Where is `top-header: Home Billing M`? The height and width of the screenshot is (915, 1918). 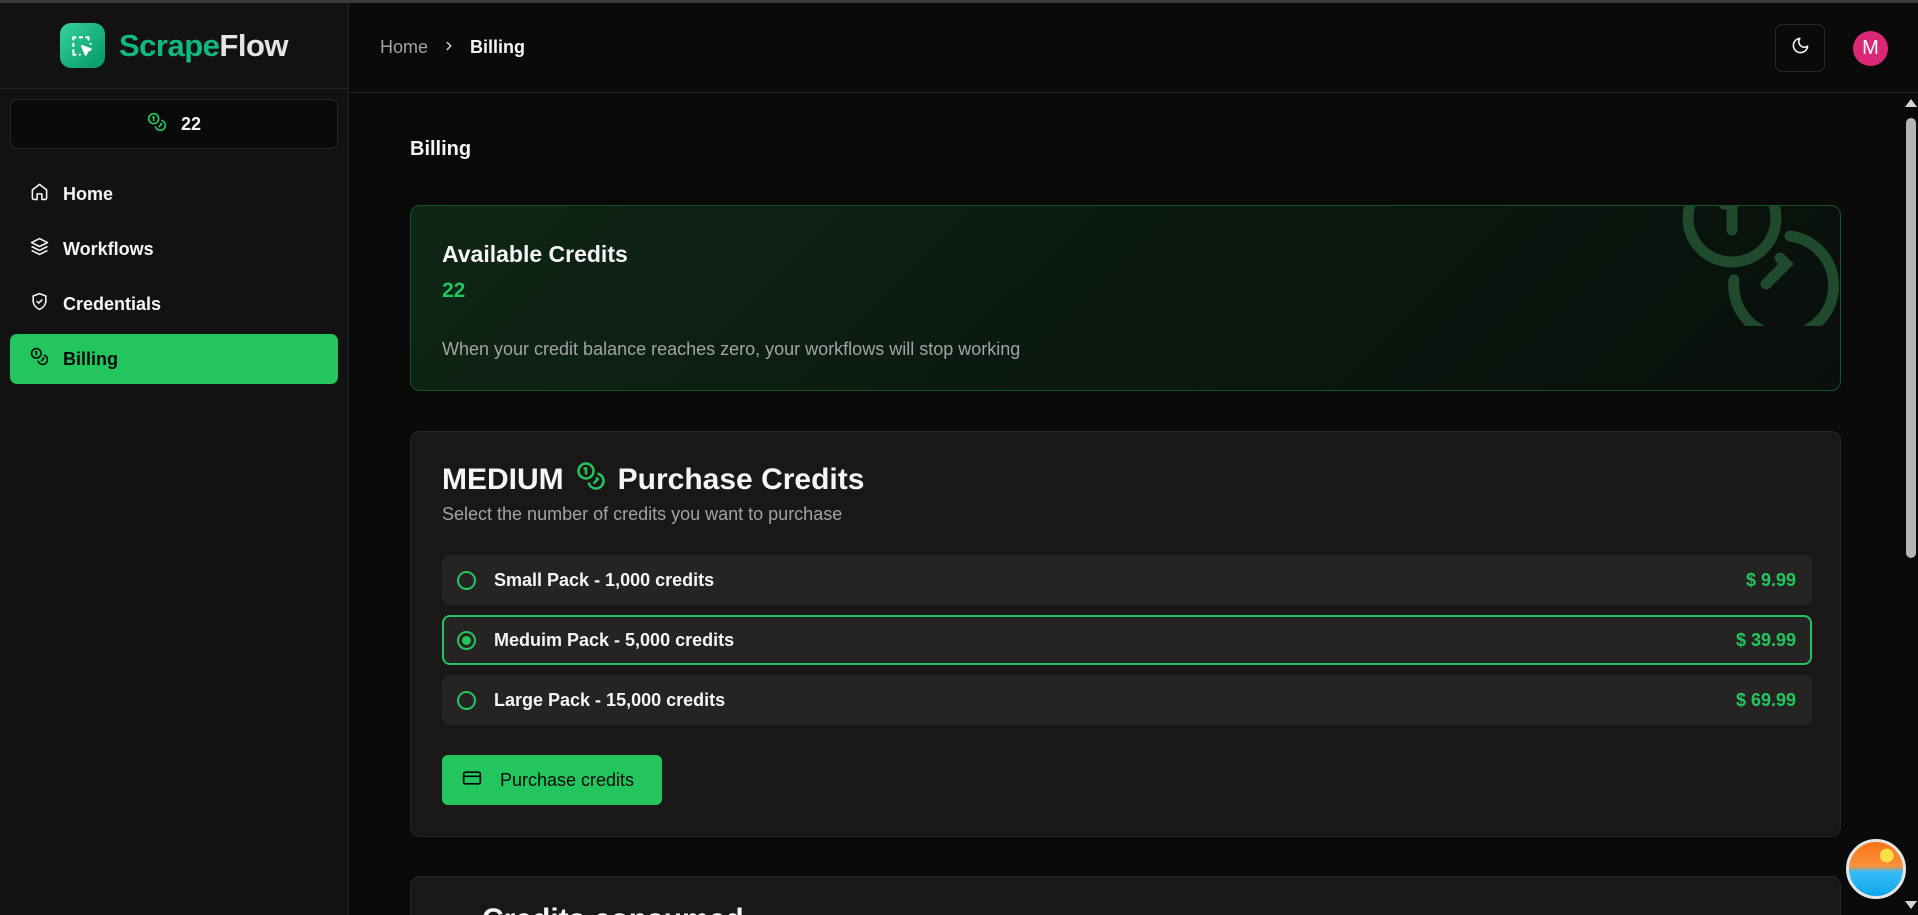
top-header: Home Billing M is located at coordinates (1134, 48).